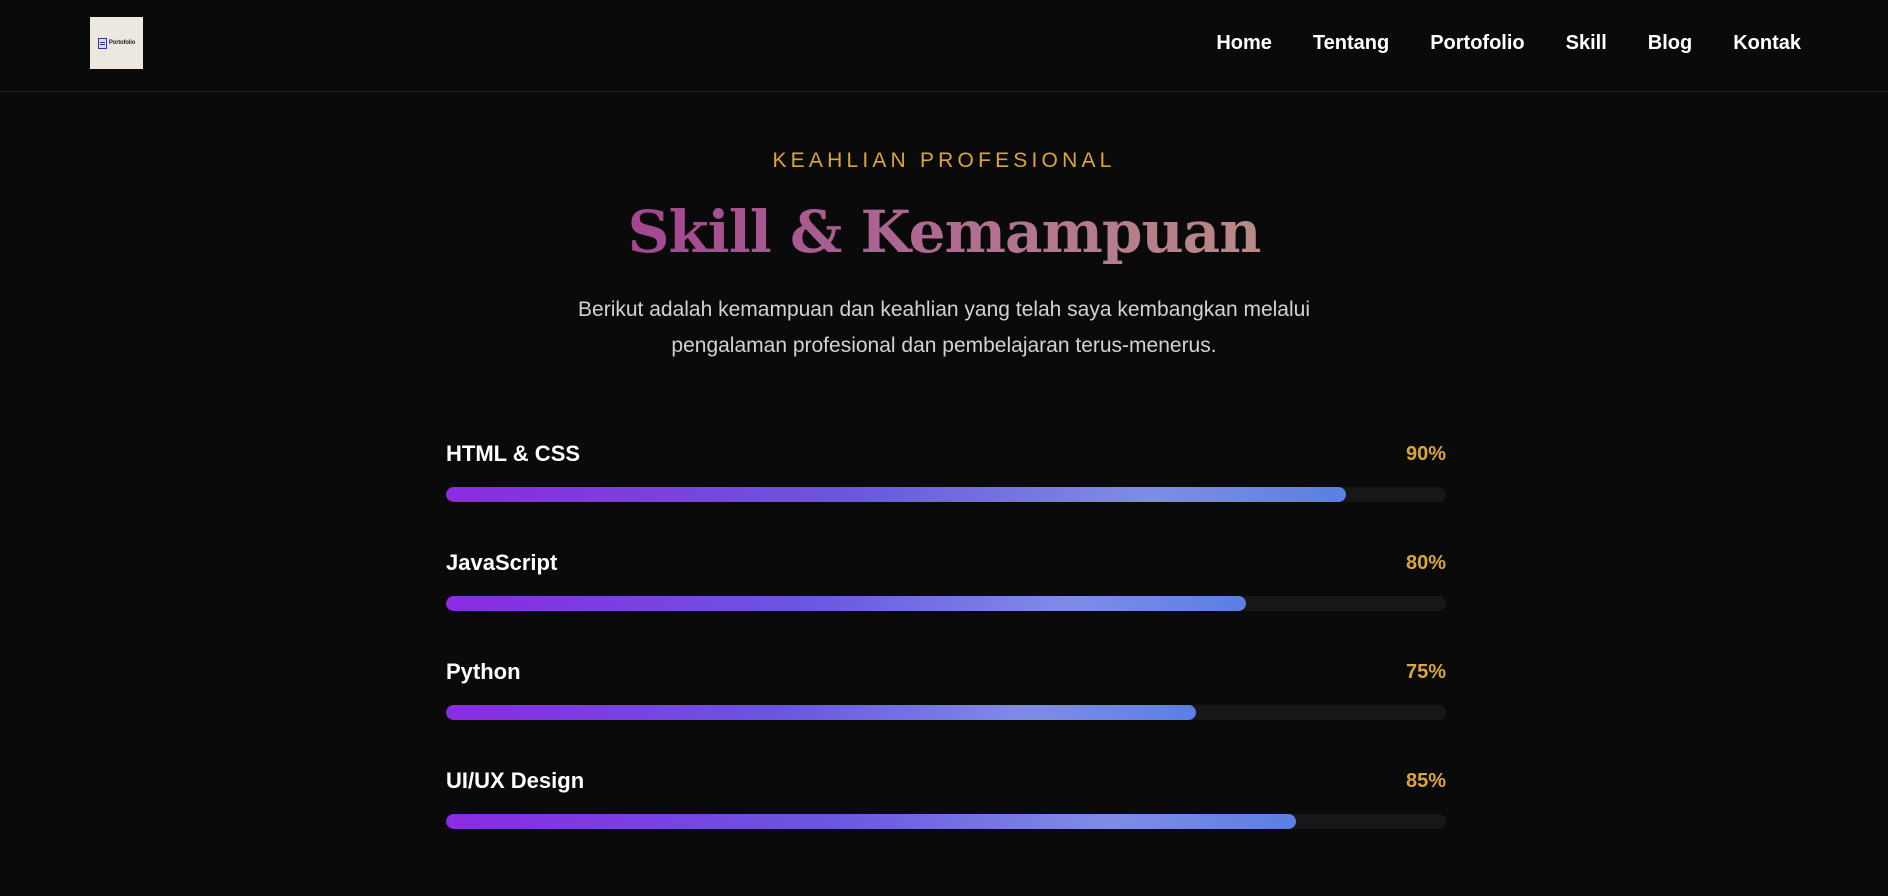  I want to click on skill-item: JavaScript 80%, so click(946, 603).